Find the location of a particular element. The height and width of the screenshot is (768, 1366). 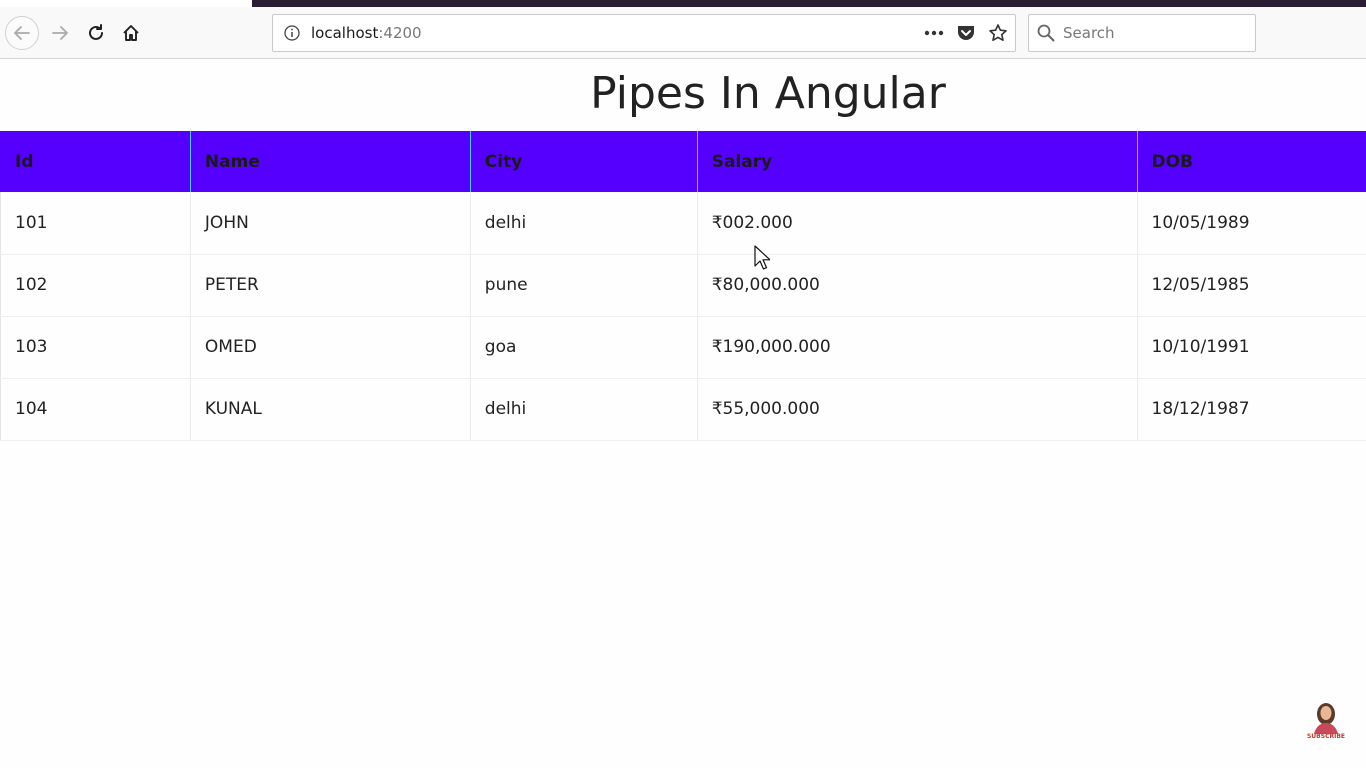

home-button is located at coordinates (131, 33).